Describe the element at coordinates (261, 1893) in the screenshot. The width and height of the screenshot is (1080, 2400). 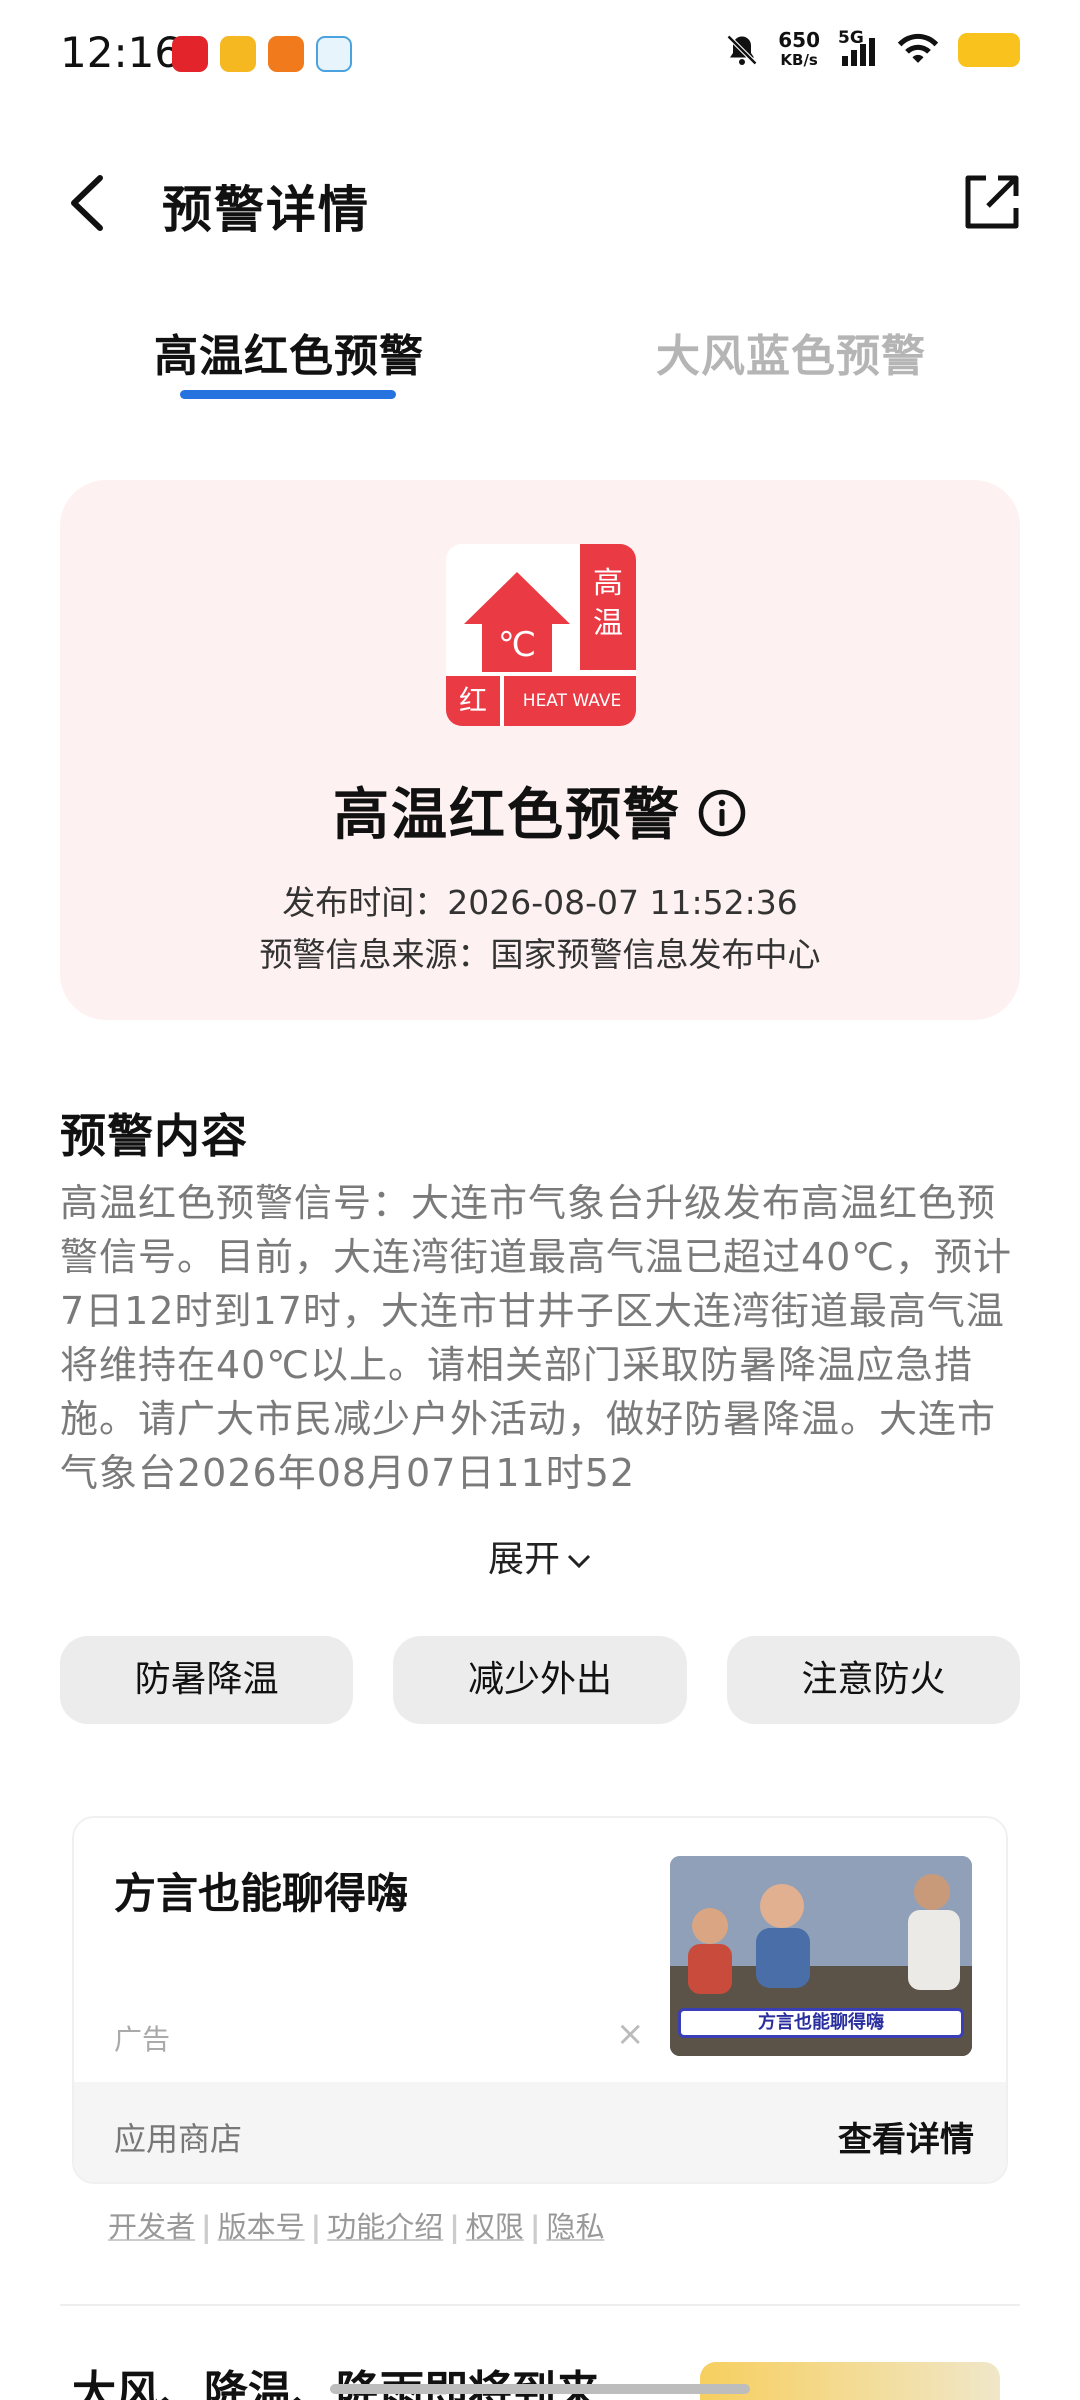
I see `ad-title: 方言也能聊得嗨` at that location.